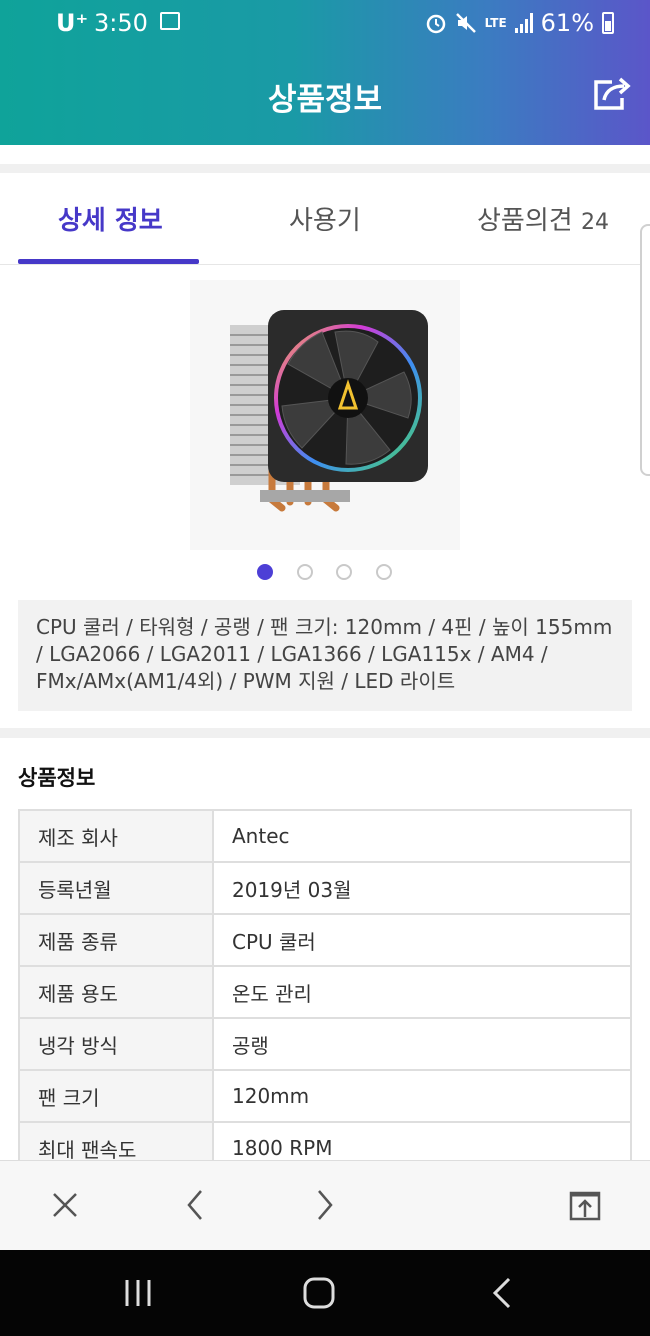 This screenshot has width=650, height=1336. I want to click on battery-icon, so click(608, 23).